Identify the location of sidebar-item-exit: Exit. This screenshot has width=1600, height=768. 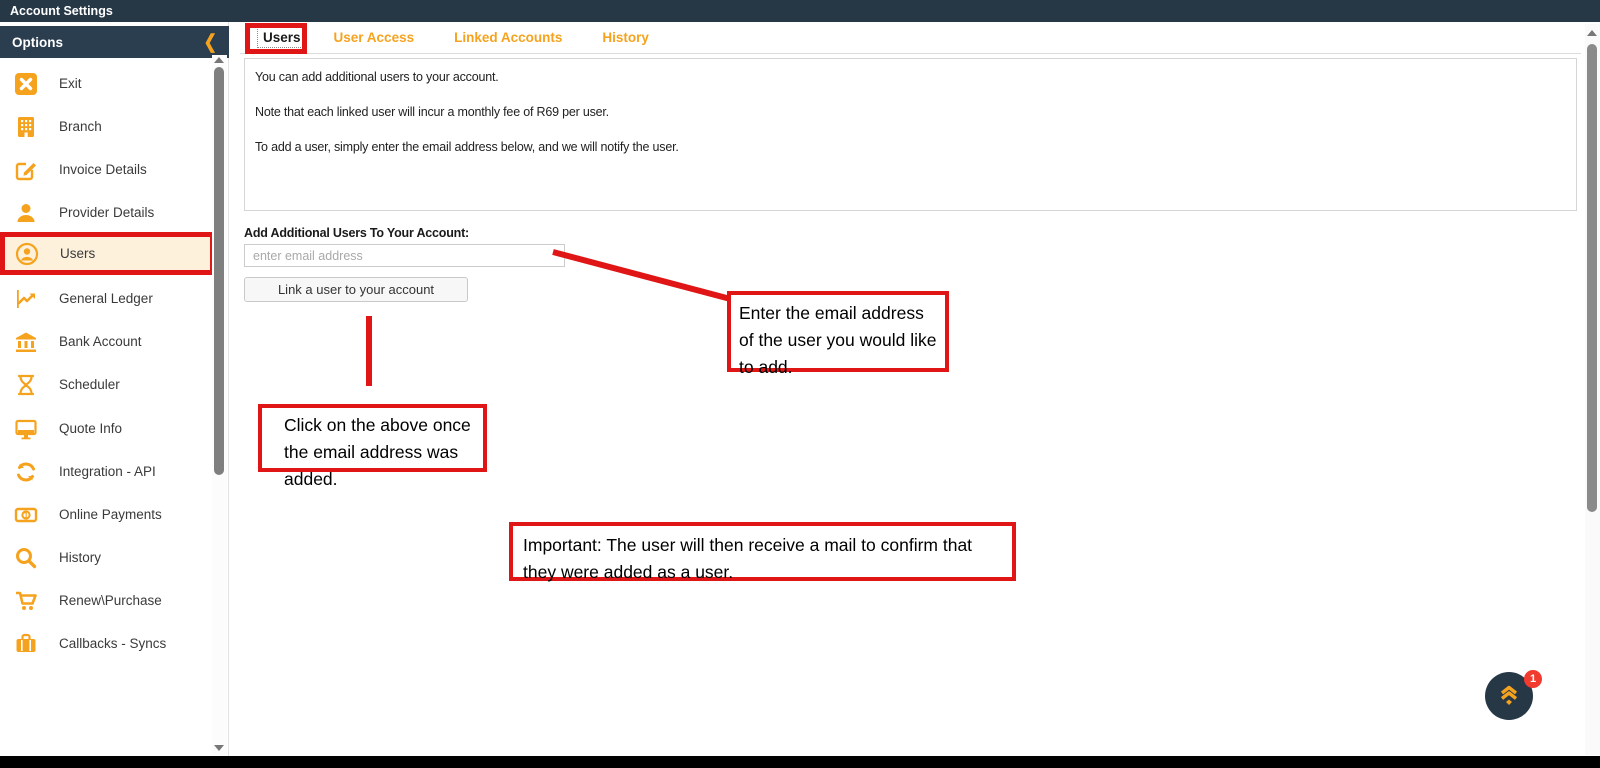
(106, 83).